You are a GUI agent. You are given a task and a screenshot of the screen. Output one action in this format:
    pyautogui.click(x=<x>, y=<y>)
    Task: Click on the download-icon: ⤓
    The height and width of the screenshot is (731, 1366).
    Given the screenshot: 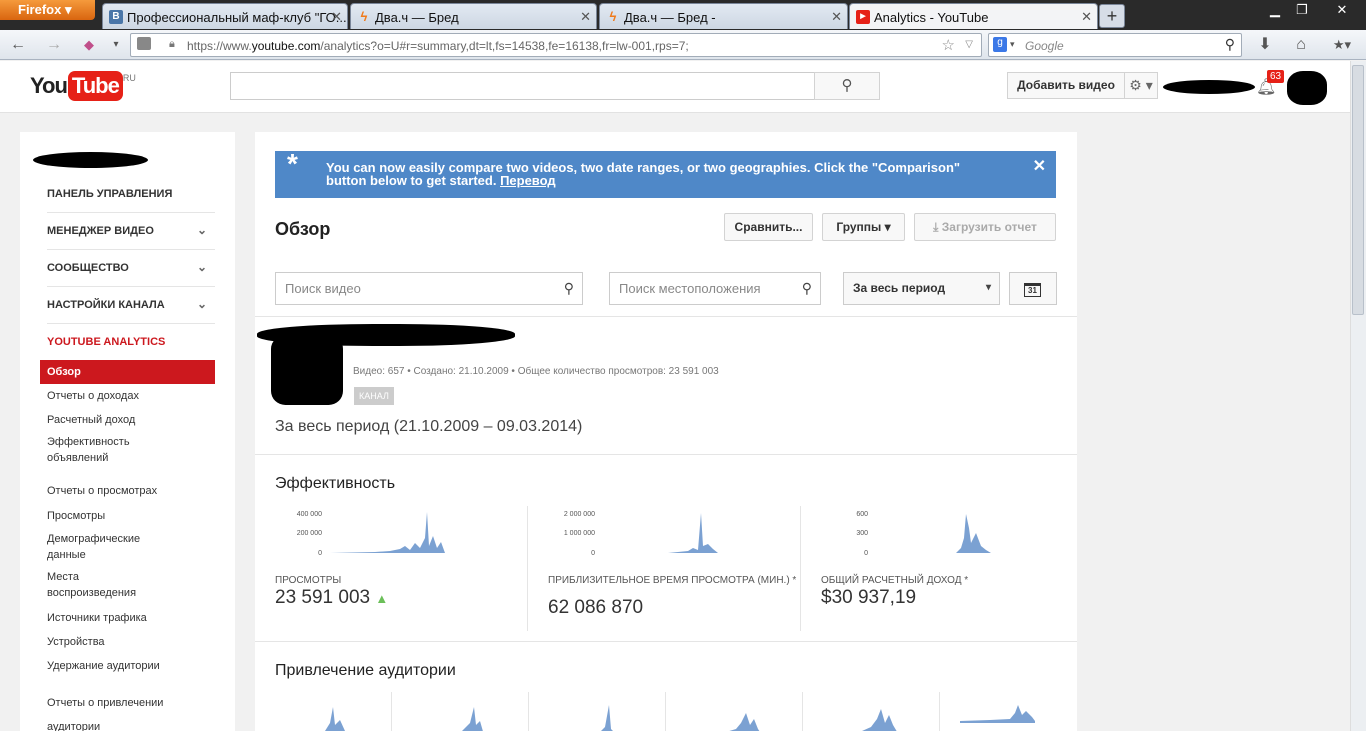 What is the action you would take?
    pyautogui.click(x=936, y=227)
    